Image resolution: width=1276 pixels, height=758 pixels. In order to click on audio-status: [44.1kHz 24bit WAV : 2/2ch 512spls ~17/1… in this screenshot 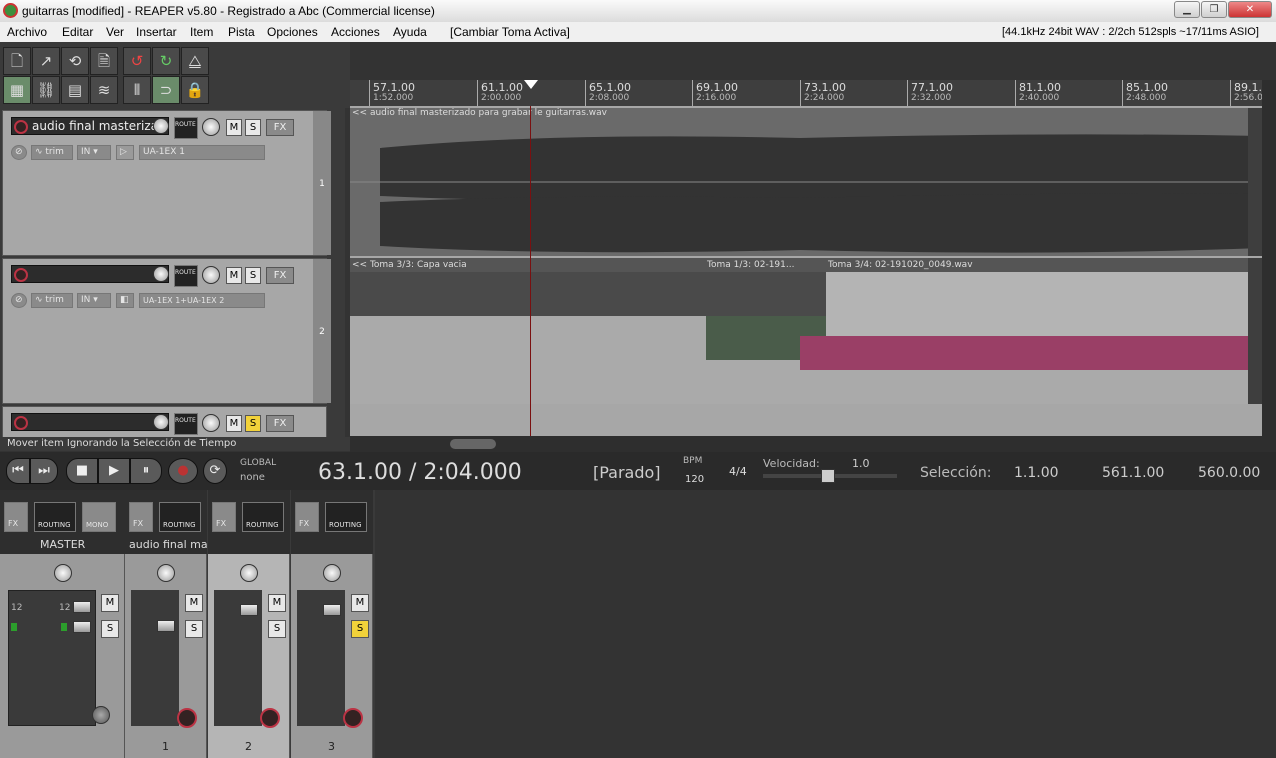, I will do `click(1130, 32)`.